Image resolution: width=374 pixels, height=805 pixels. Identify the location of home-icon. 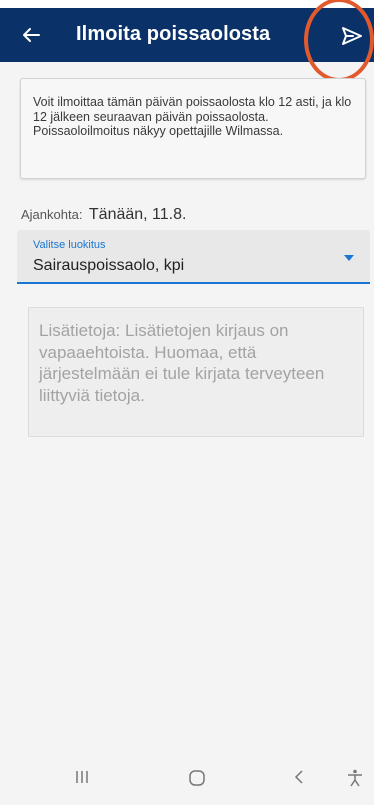
(197, 778).